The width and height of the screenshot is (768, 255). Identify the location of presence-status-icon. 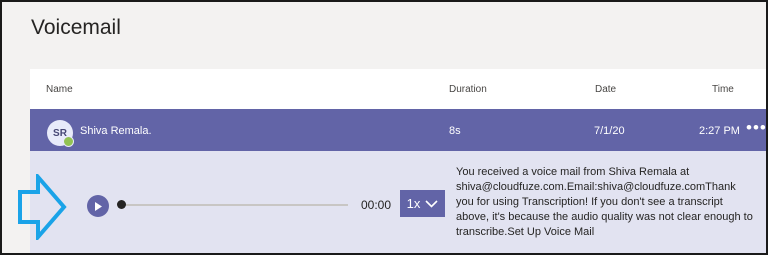
(68, 141).